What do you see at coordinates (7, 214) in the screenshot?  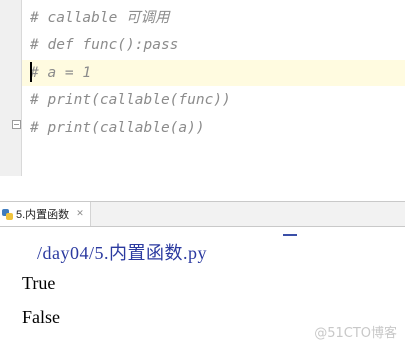 I see `python-file-icon` at bounding box center [7, 214].